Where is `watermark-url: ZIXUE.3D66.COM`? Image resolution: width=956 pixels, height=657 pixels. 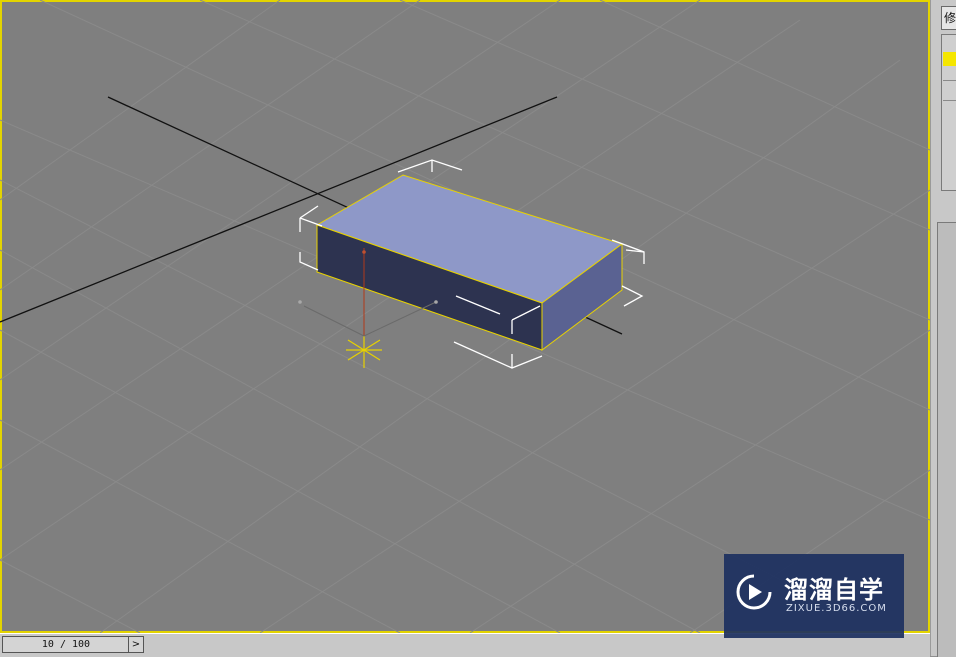 watermark-url: ZIXUE.3D66.COM is located at coordinates (836, 608).